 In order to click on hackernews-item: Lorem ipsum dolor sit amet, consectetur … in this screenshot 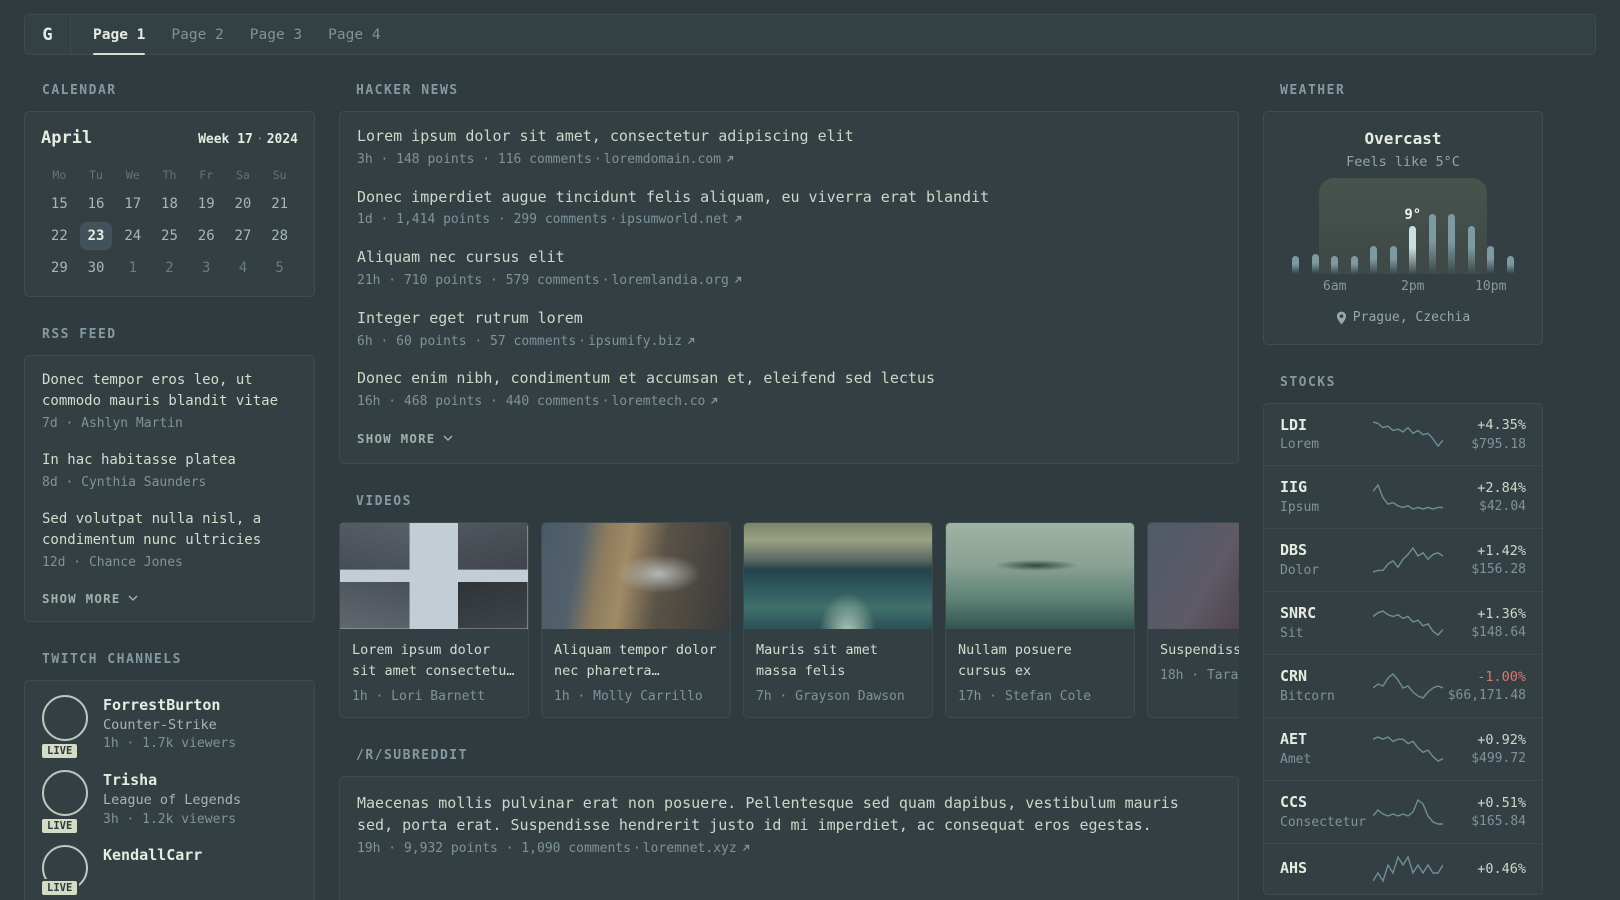, I will do `click(789, 148)`.